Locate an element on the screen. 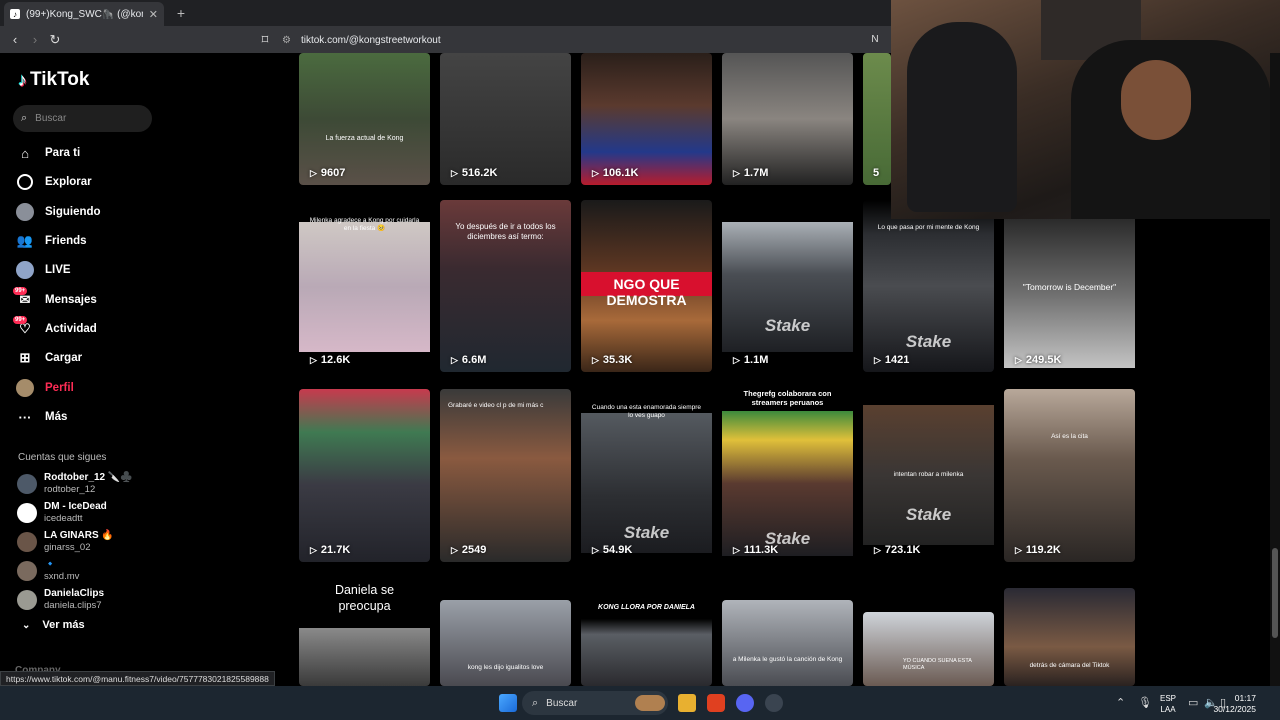 Image resolution: width=1280 pixels, height=720 pixels. following-handle: daniela.clips7 is located at coordinates (73, 605).